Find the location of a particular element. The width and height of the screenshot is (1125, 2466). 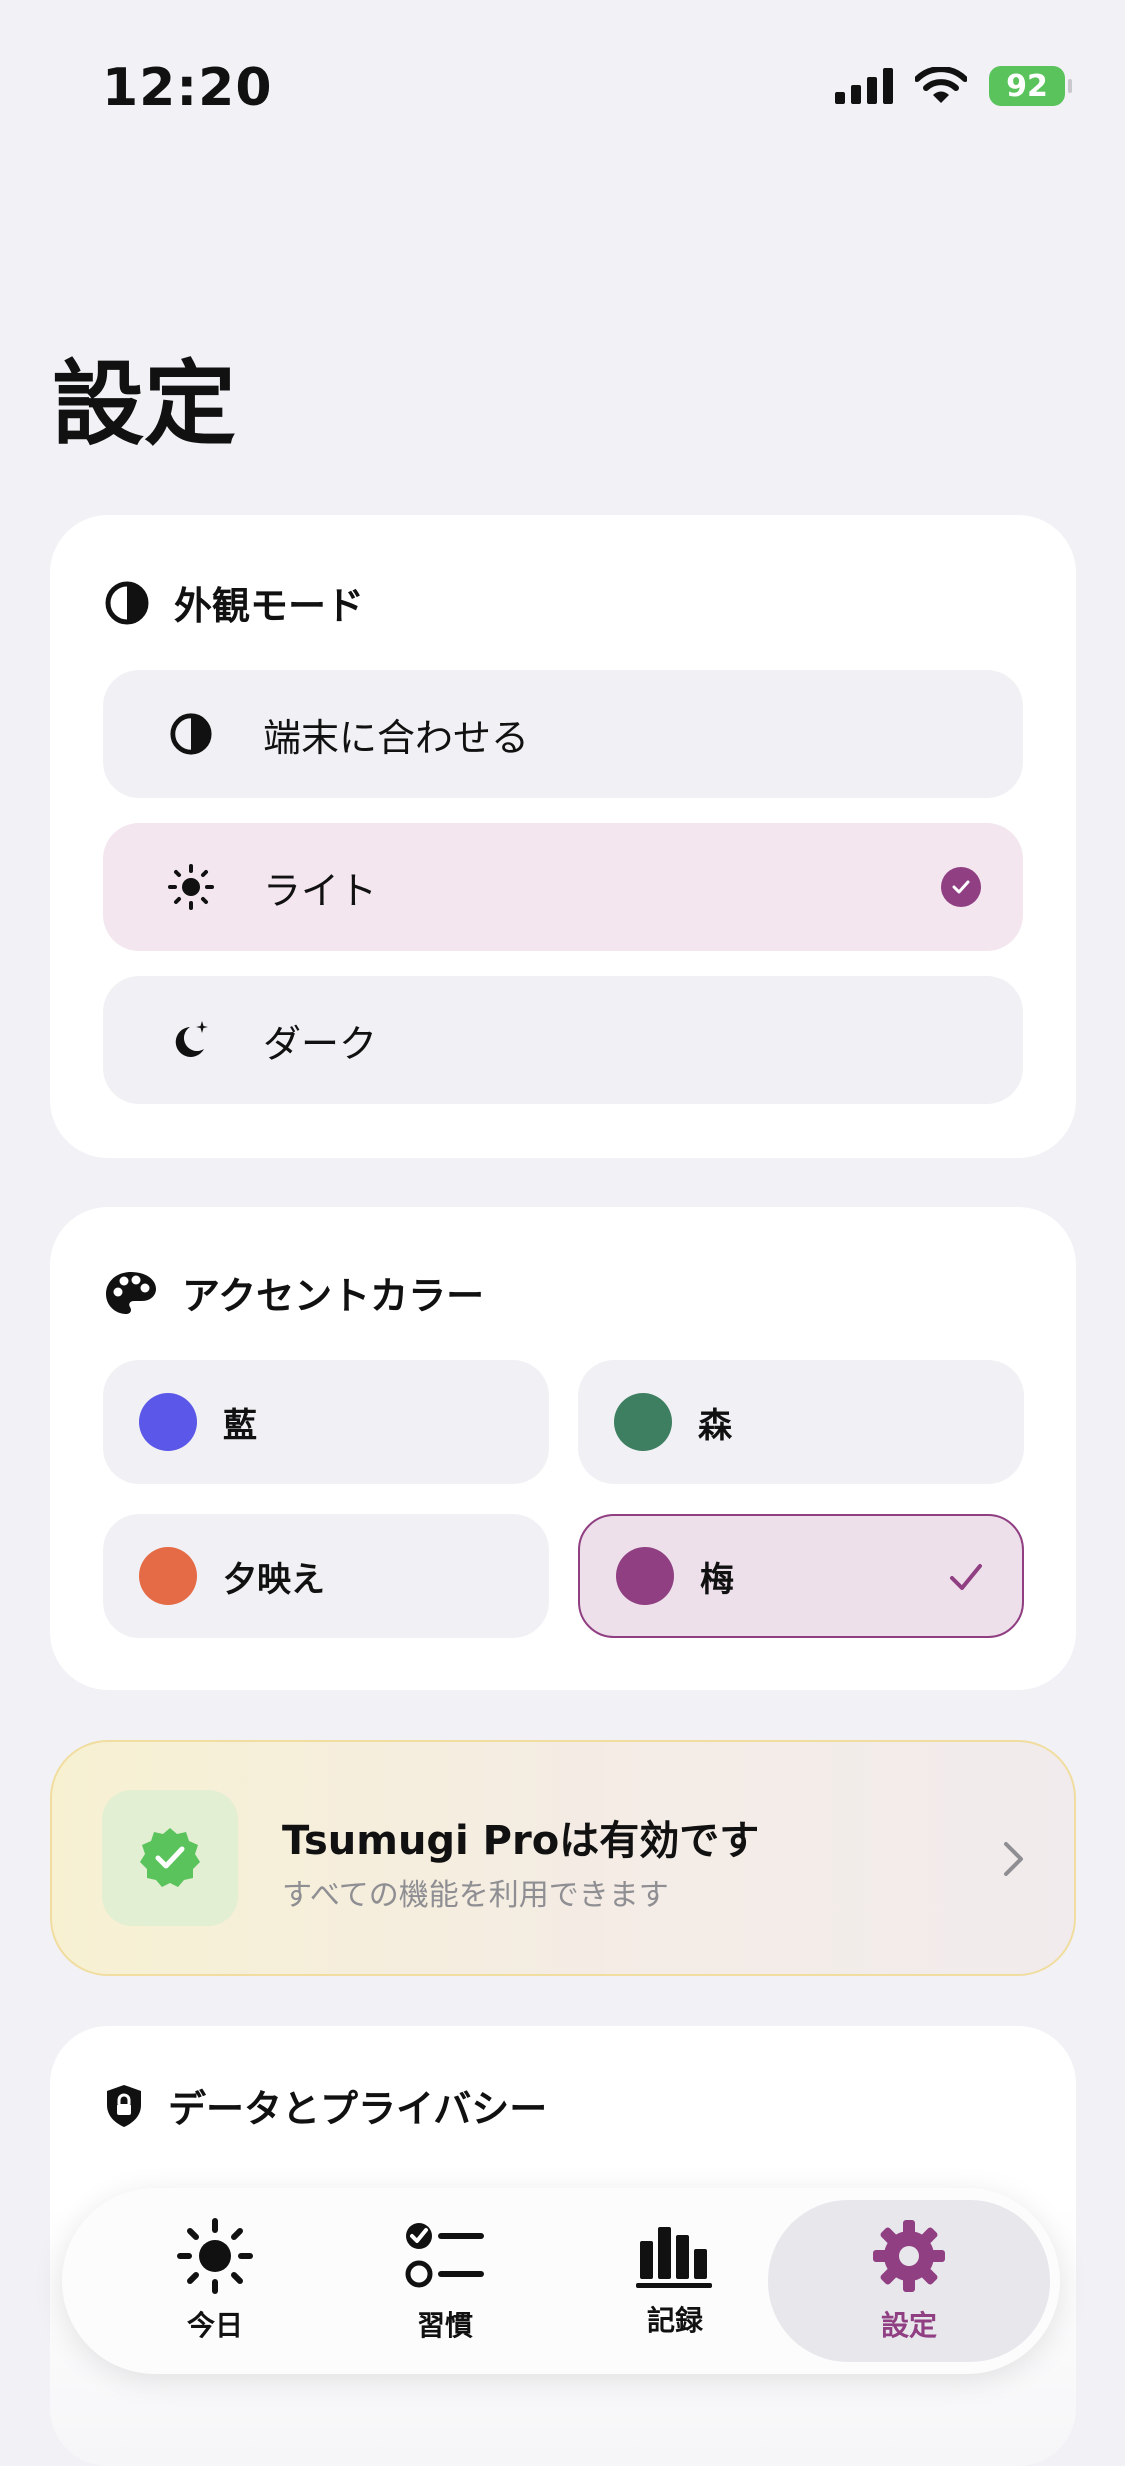

tab-habits: 習慣 is located at coordinates (445, 2281).